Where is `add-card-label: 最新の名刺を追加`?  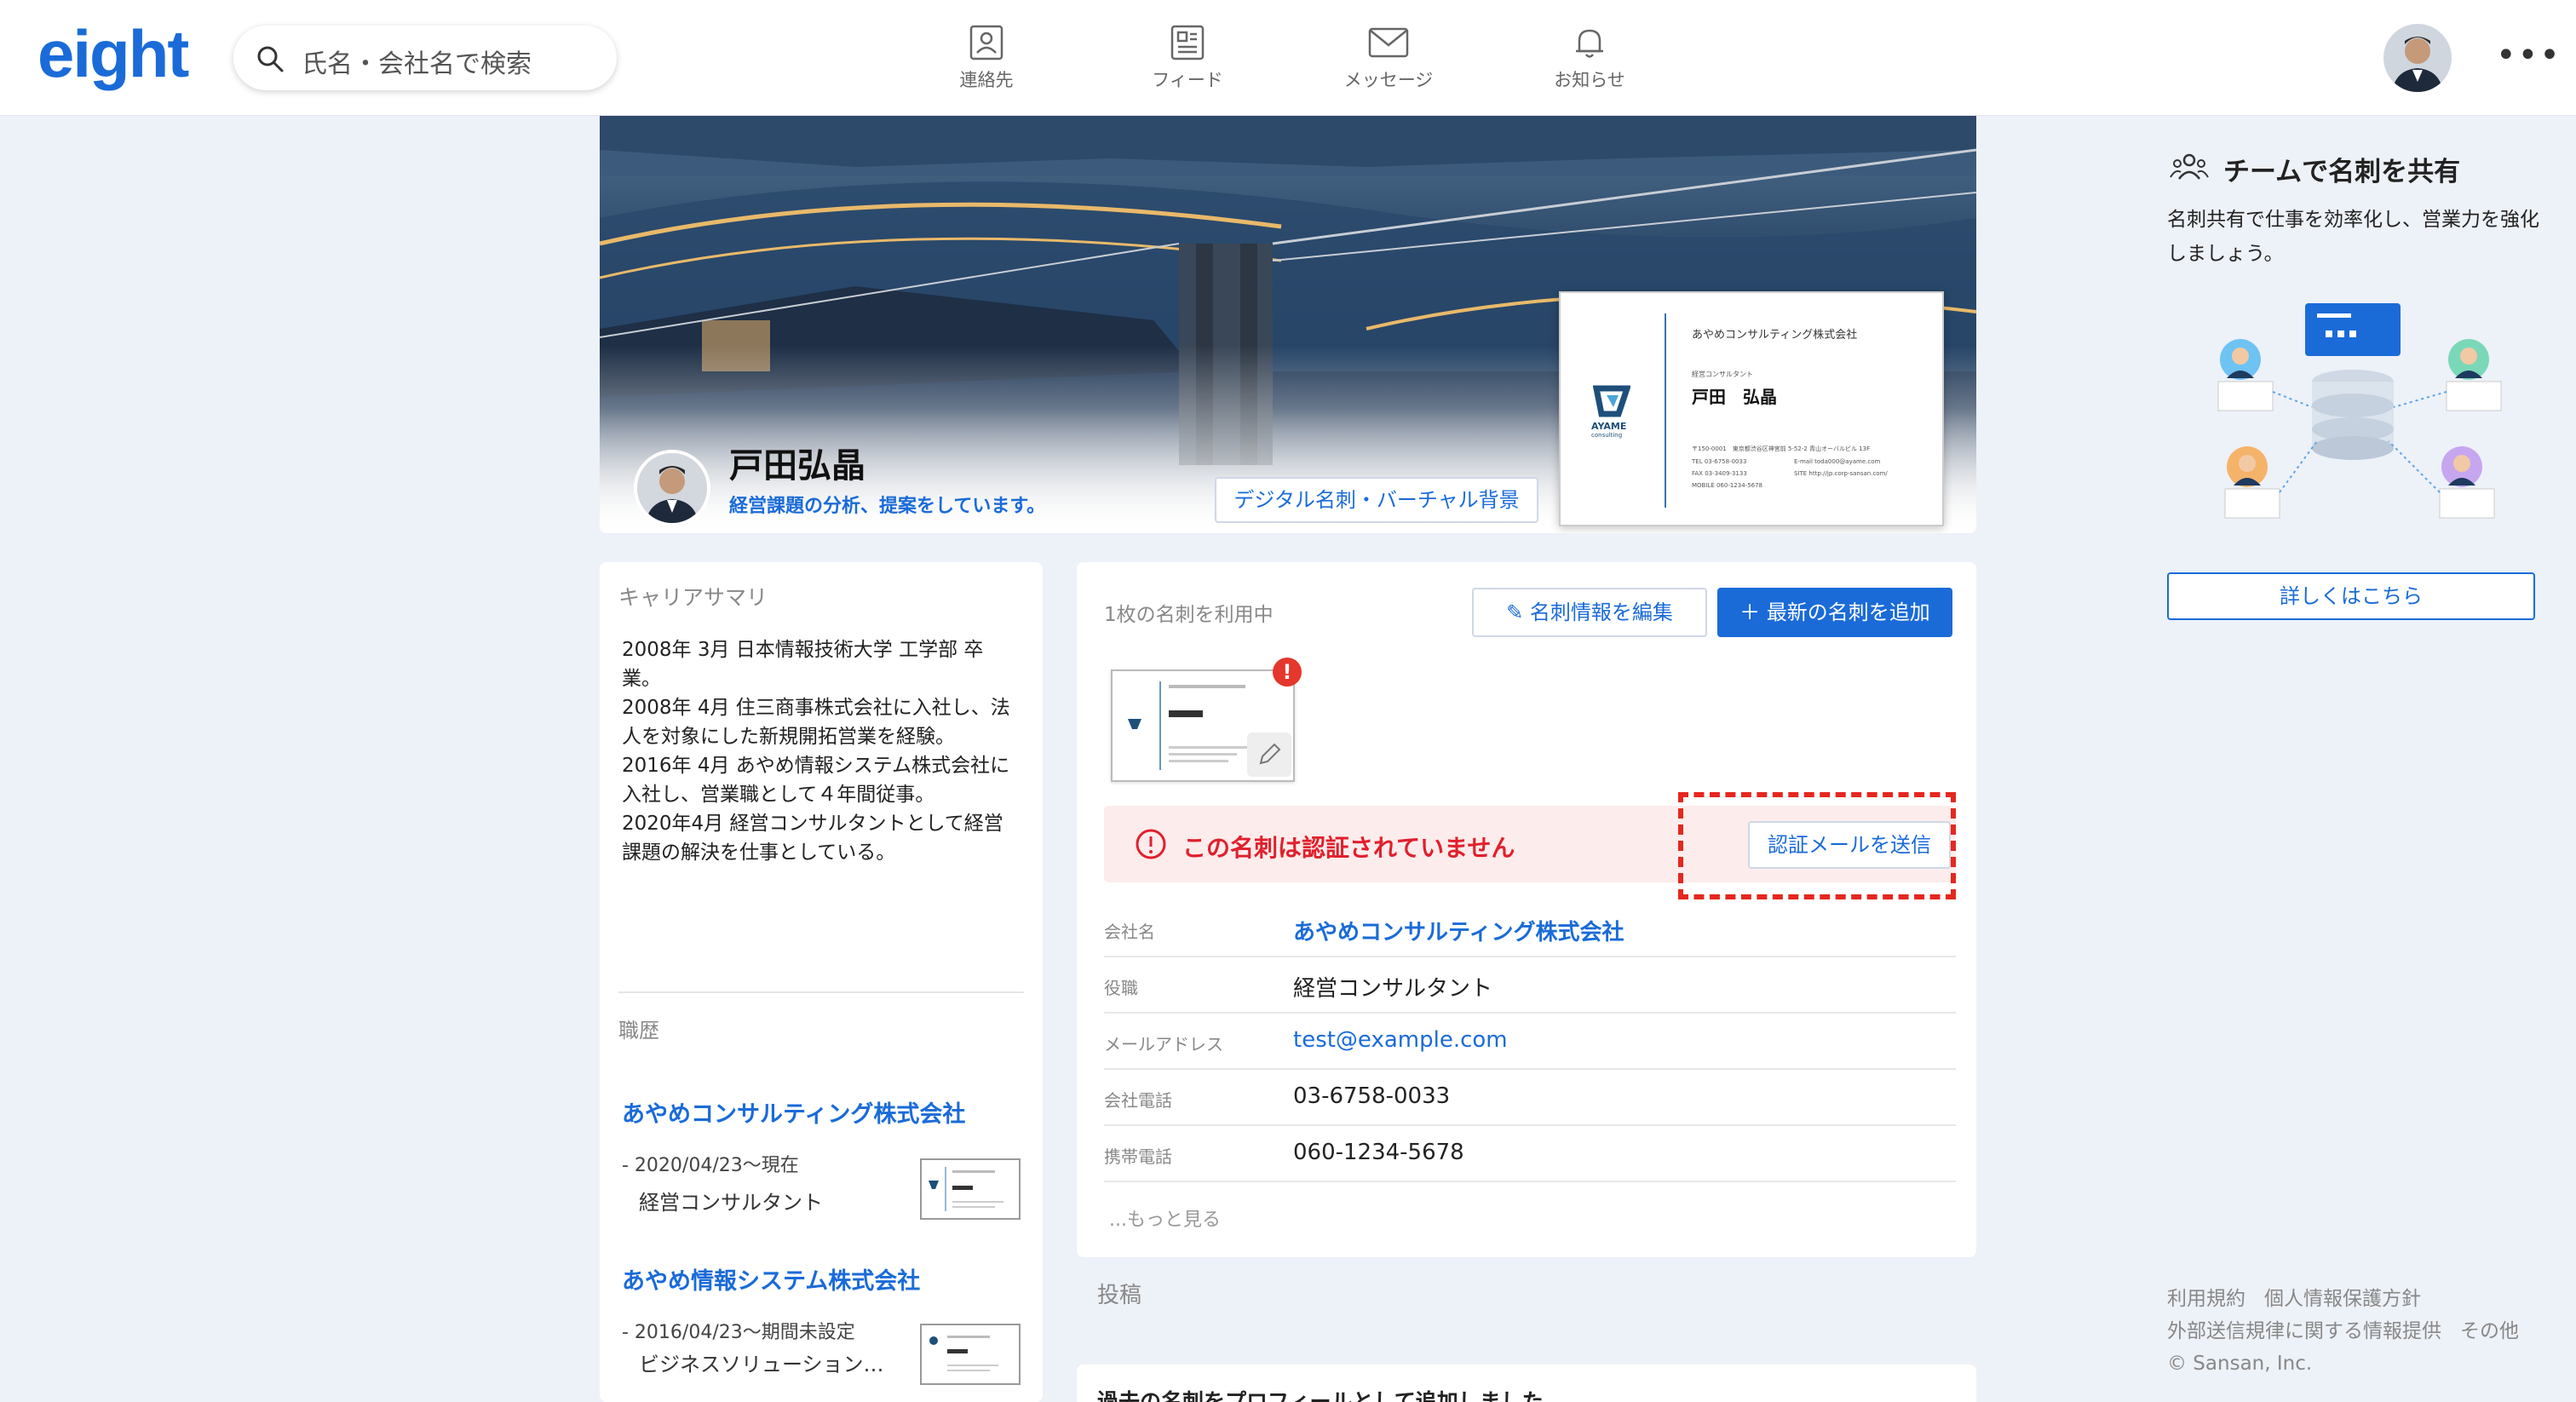
add-card-label: 最新の名刺を追加 is located at coordinates (1848, 612).